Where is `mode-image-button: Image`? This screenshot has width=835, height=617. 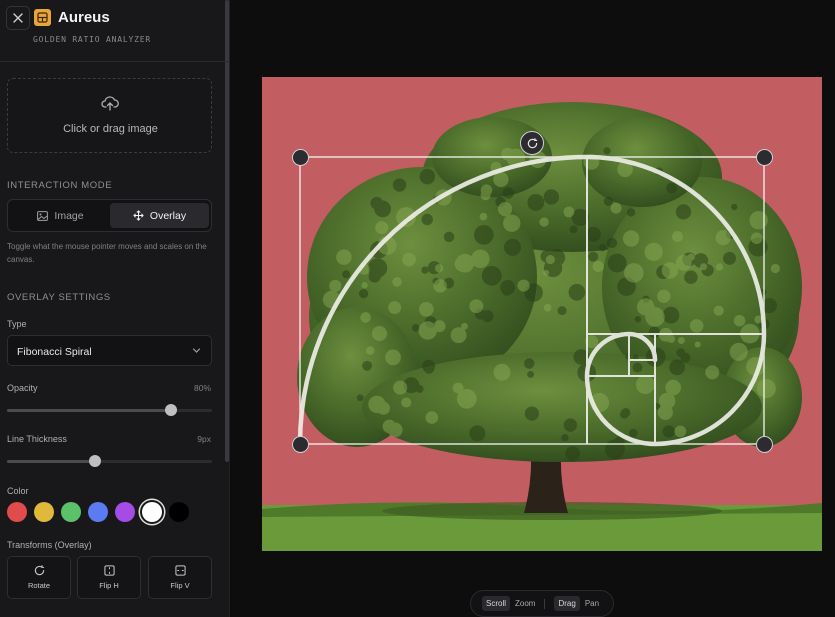 mode-image-button: Image is located at coordinates (60, 215).